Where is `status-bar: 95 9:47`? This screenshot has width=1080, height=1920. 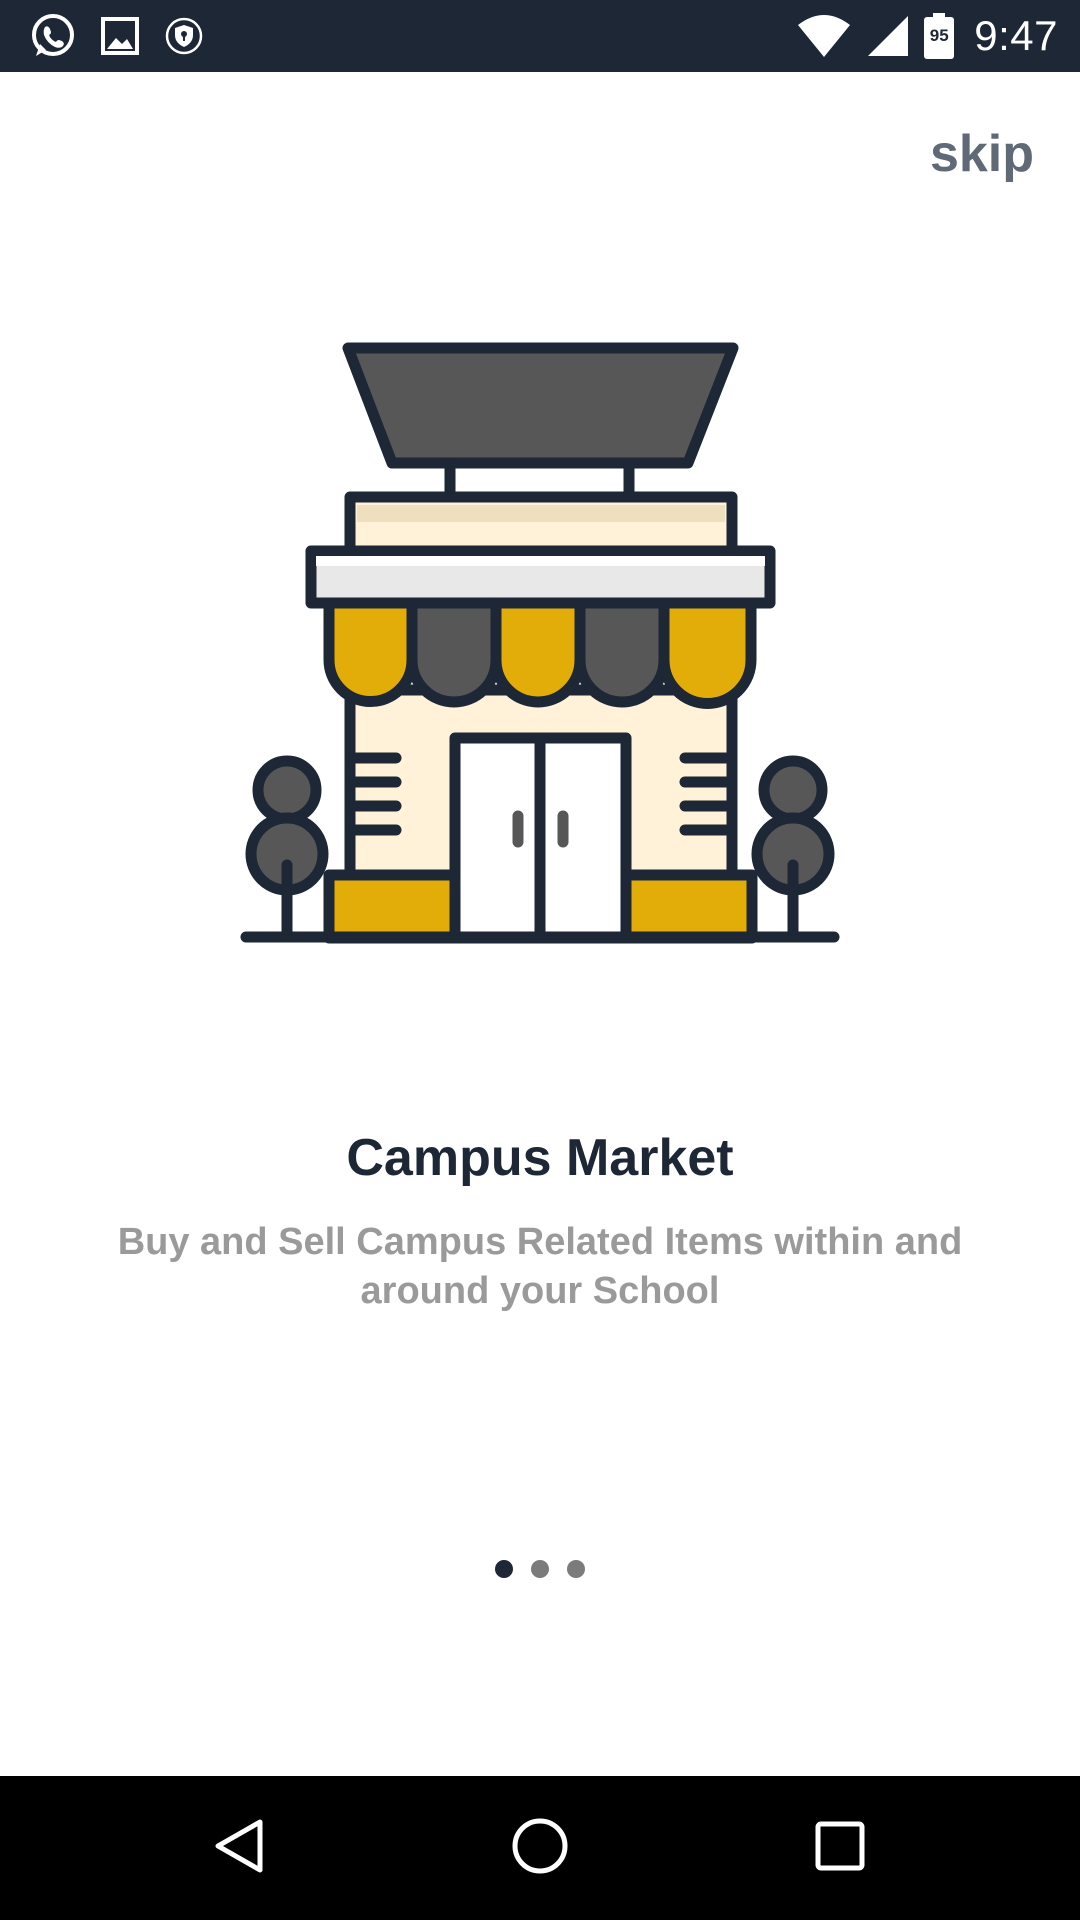 status-bar: 95 9:47 is located at coordinates (540, 36).